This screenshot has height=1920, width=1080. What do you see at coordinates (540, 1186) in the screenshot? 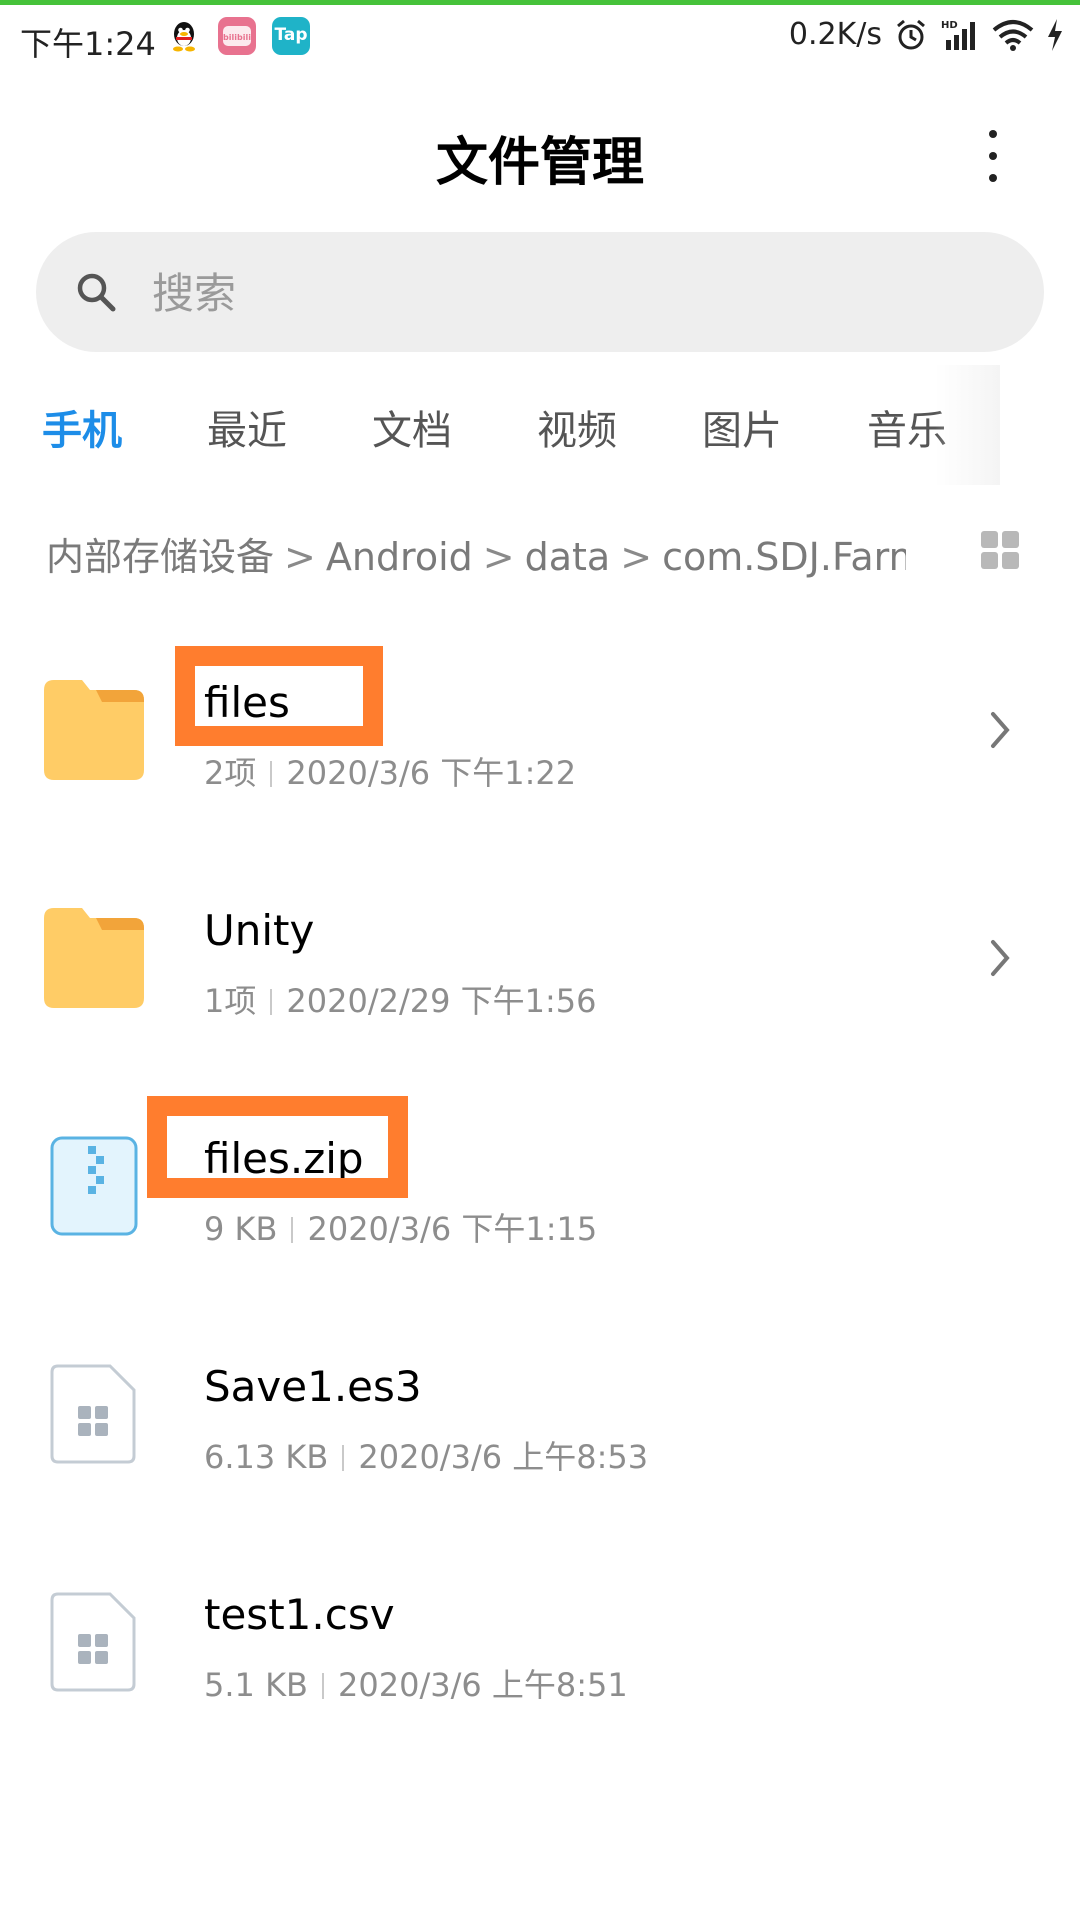
I see `list-item-files-zip: files.zip 9 KB 2020/3/6 下午1:15` at bounding box center [540, 1186].